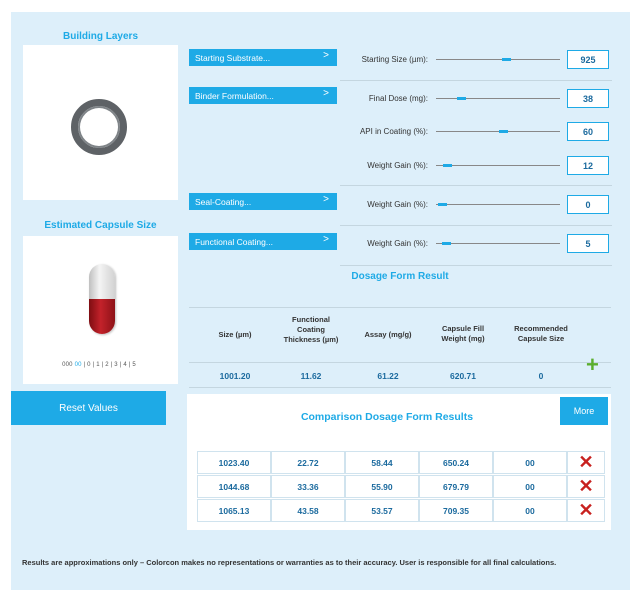  Describe the element at coordinates (456, 510) in the screenshot. I see `comparison-cell: 709.35` at that location.